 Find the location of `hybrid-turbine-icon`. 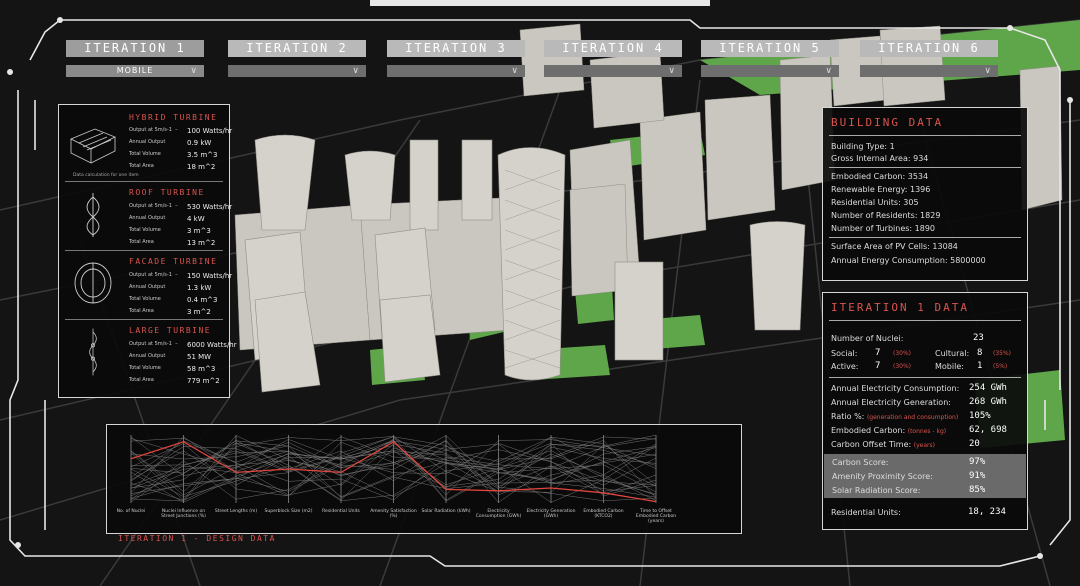

hybrid-turbine-icon is located at coordinates (93, 146).